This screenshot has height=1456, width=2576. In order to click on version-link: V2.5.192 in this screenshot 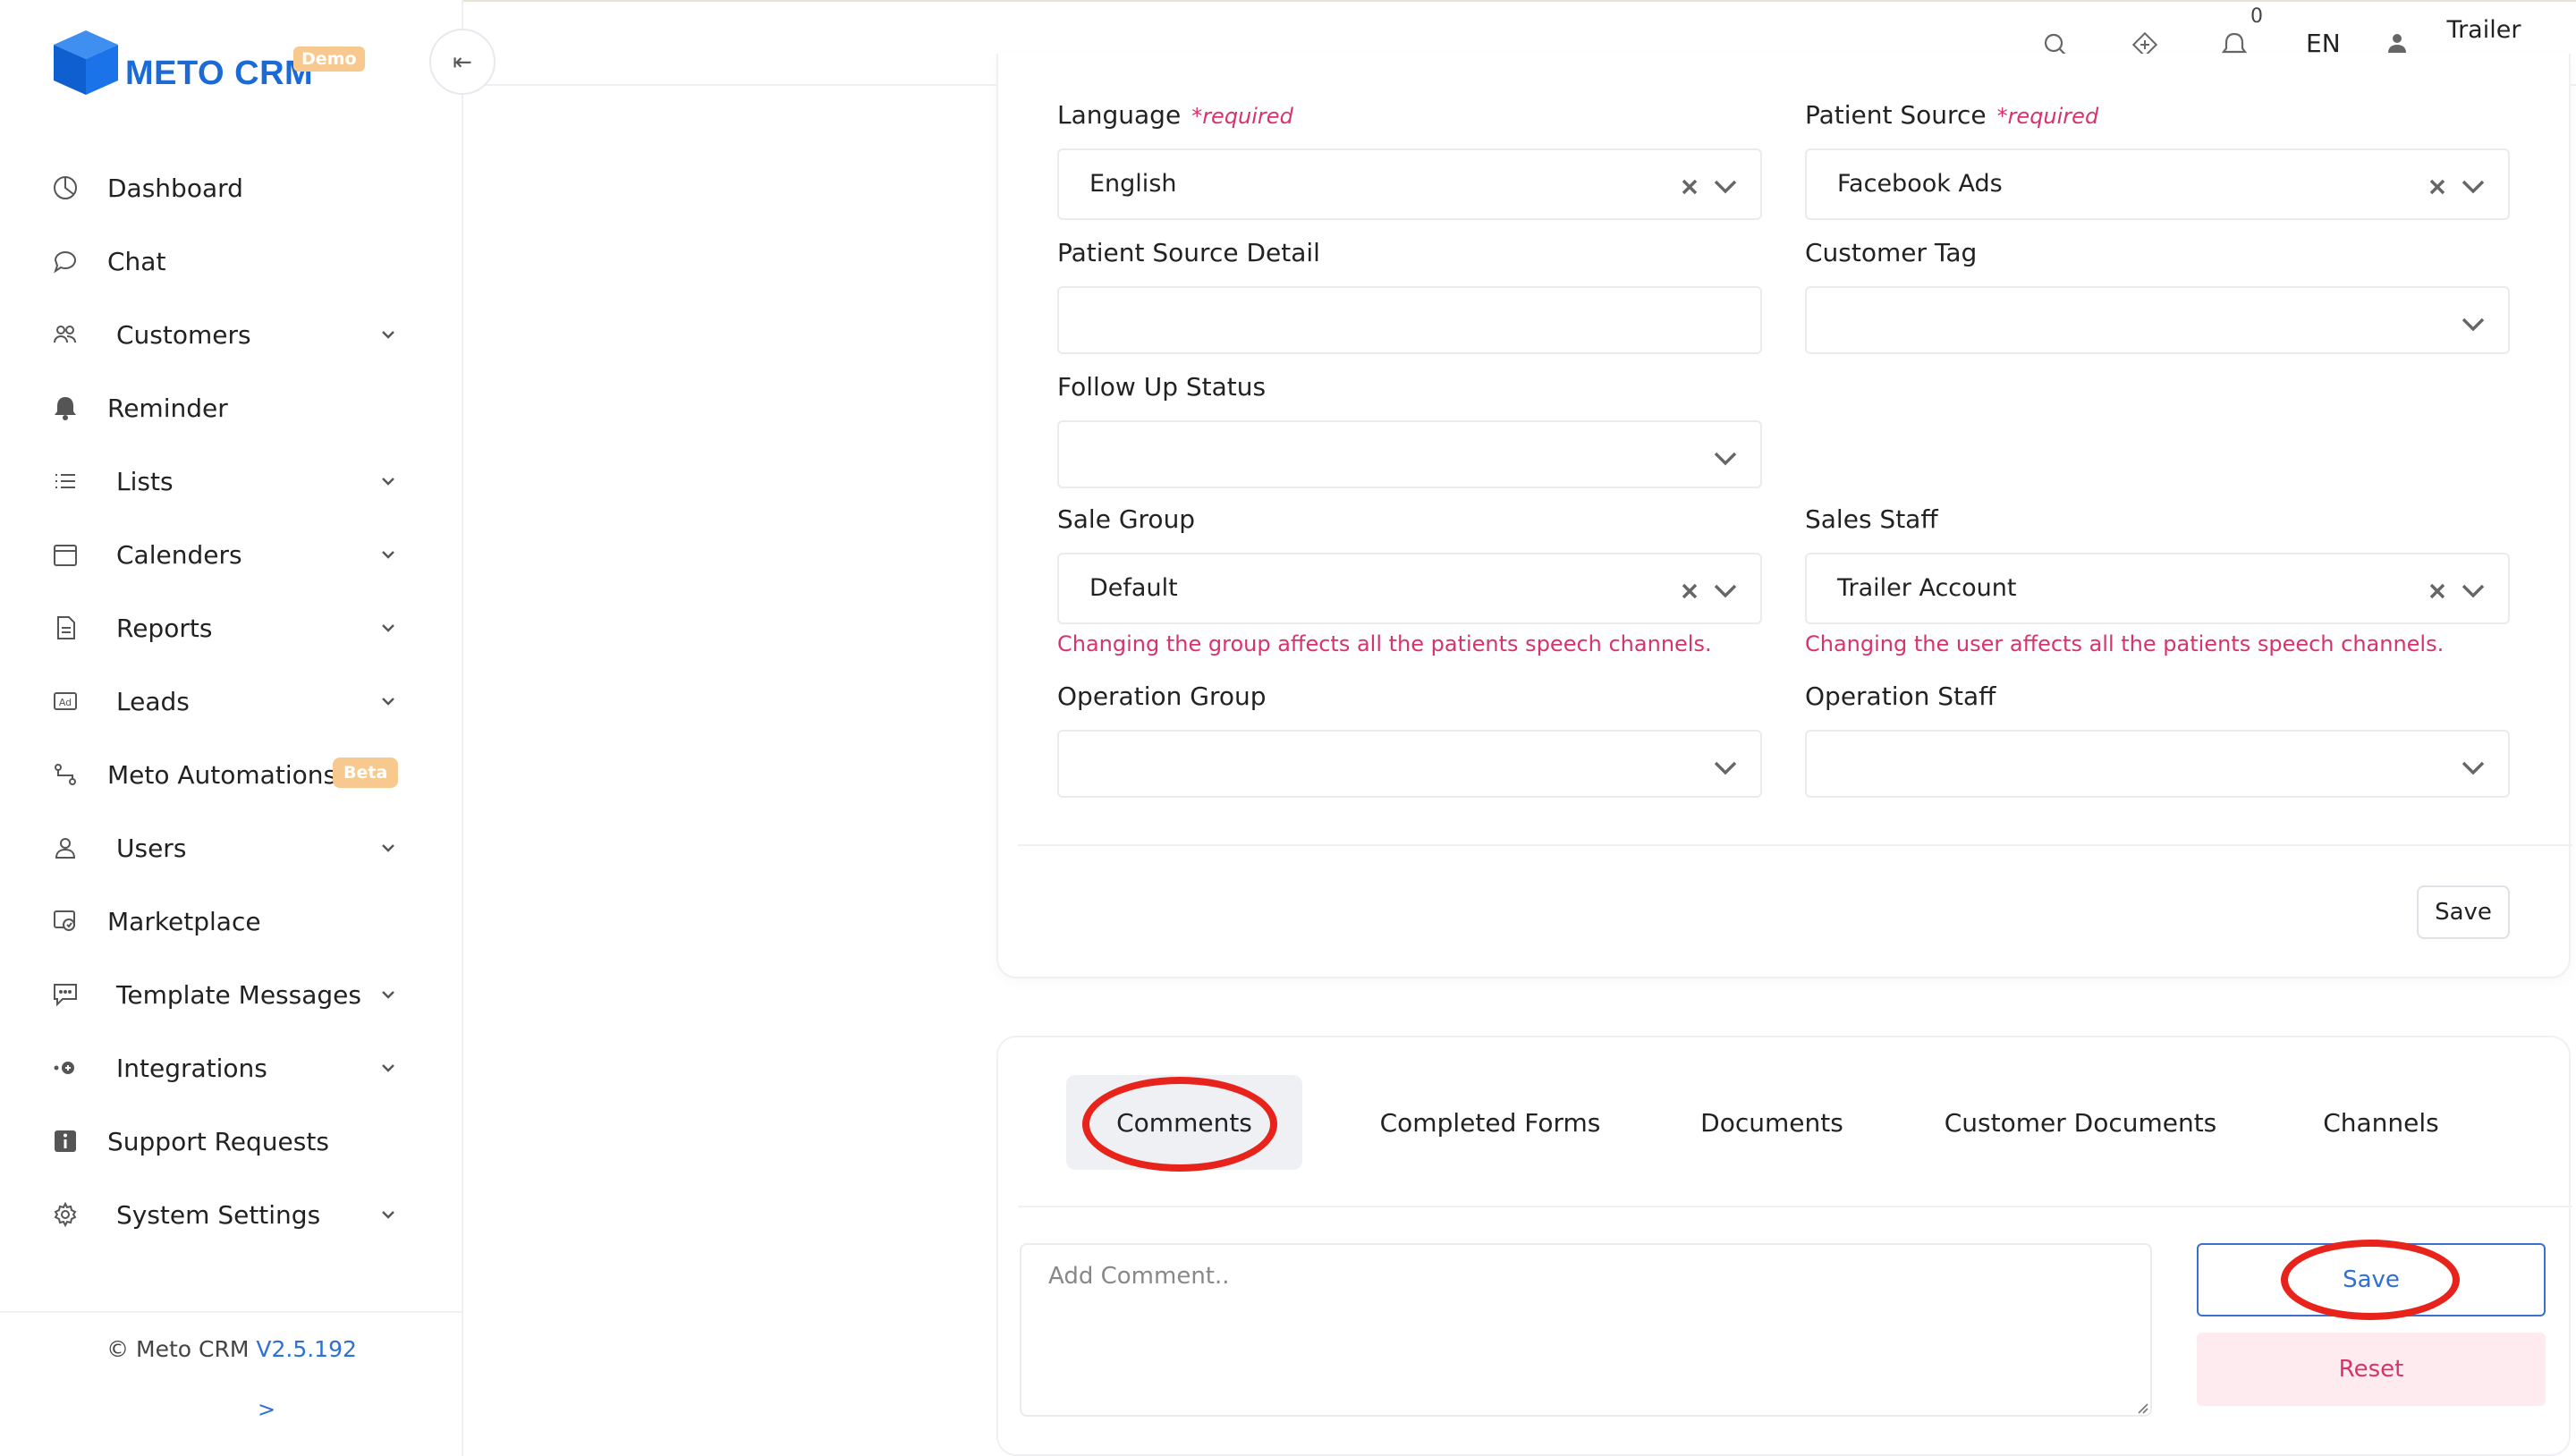, I will do `click(306, 1349)`.